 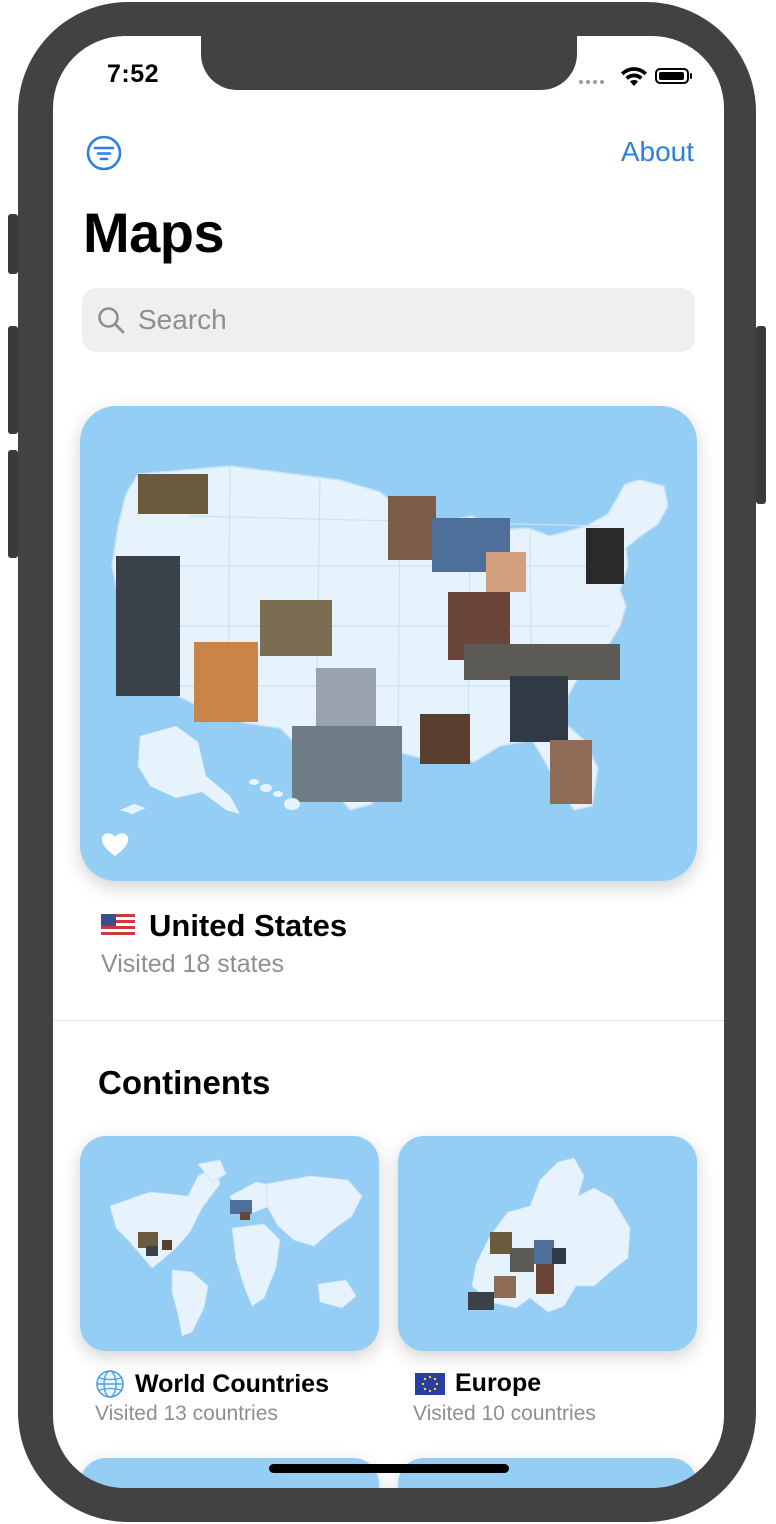 I want to click on alaska-islands, so click(x=133, y=809).